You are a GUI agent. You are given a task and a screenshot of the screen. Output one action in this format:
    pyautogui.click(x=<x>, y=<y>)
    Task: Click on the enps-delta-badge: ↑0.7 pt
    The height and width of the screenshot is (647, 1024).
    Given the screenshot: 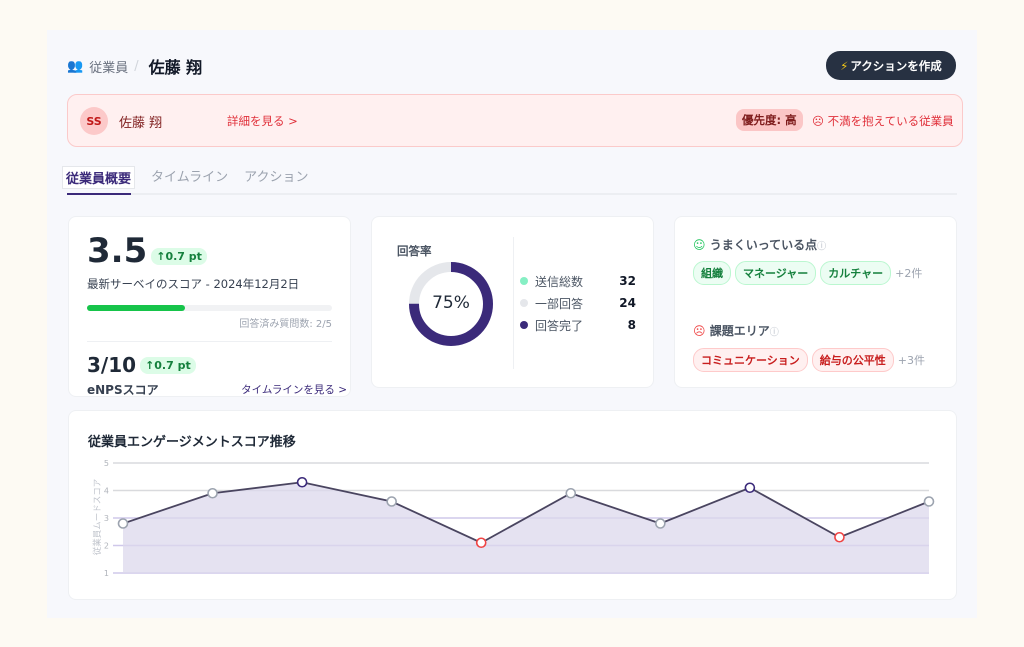 What is the action you would take?
    pyautogui.click(x=168, y=365)
    